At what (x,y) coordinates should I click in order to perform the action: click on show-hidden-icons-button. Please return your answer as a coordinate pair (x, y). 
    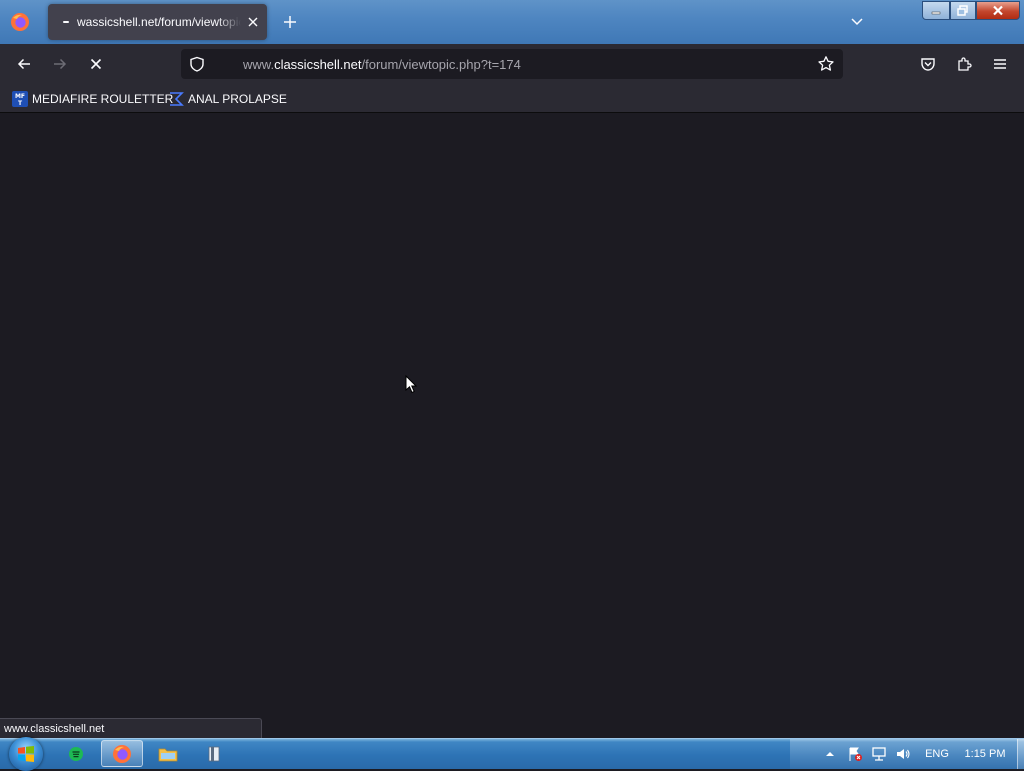
    Looking at the image, I should click on (830, 754).